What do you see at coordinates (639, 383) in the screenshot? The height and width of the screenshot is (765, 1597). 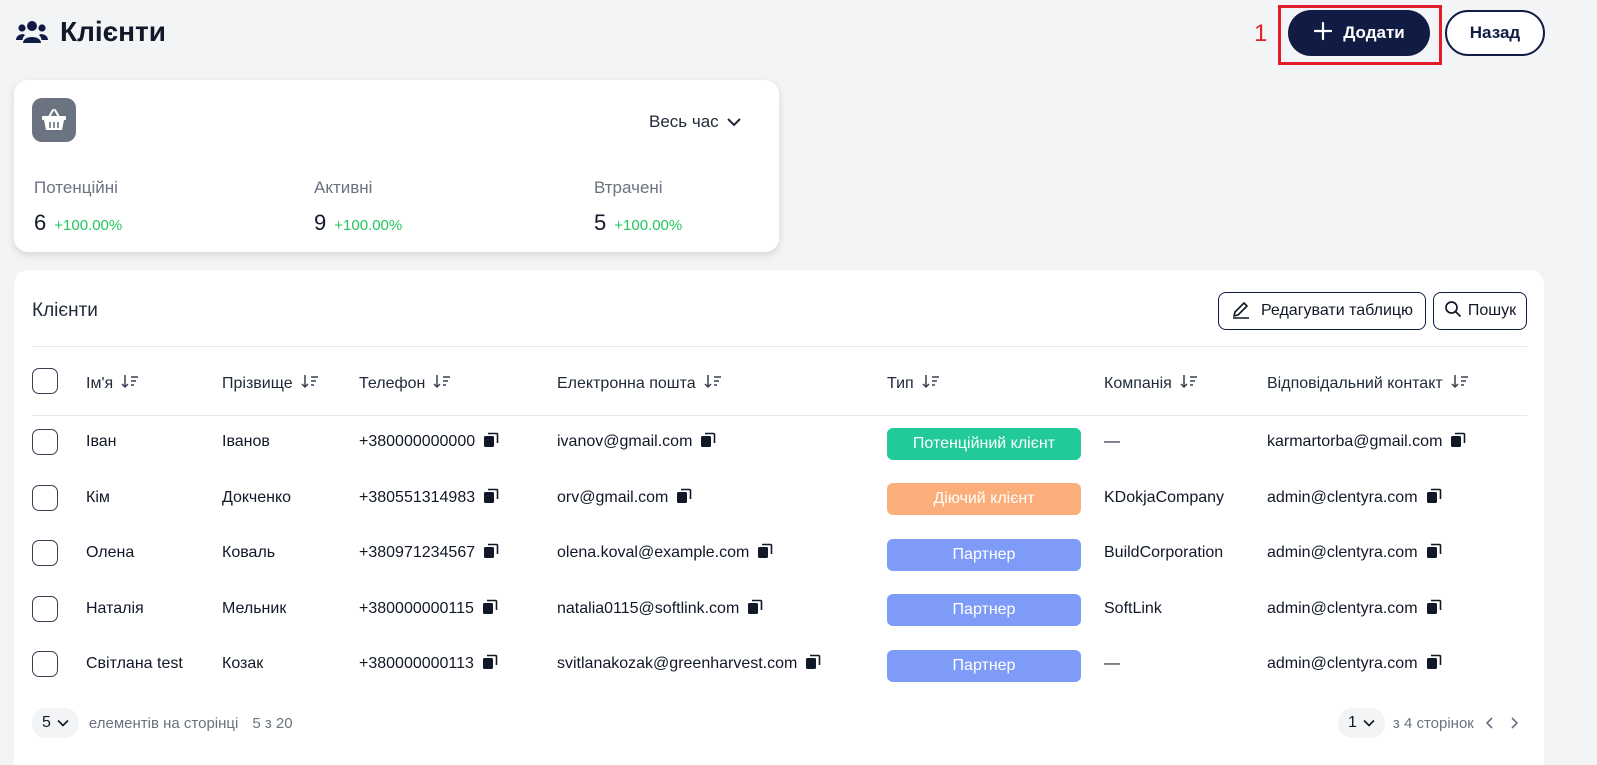 I see `column-header-email: Електронна пошта` at bounding box center [639, 383].